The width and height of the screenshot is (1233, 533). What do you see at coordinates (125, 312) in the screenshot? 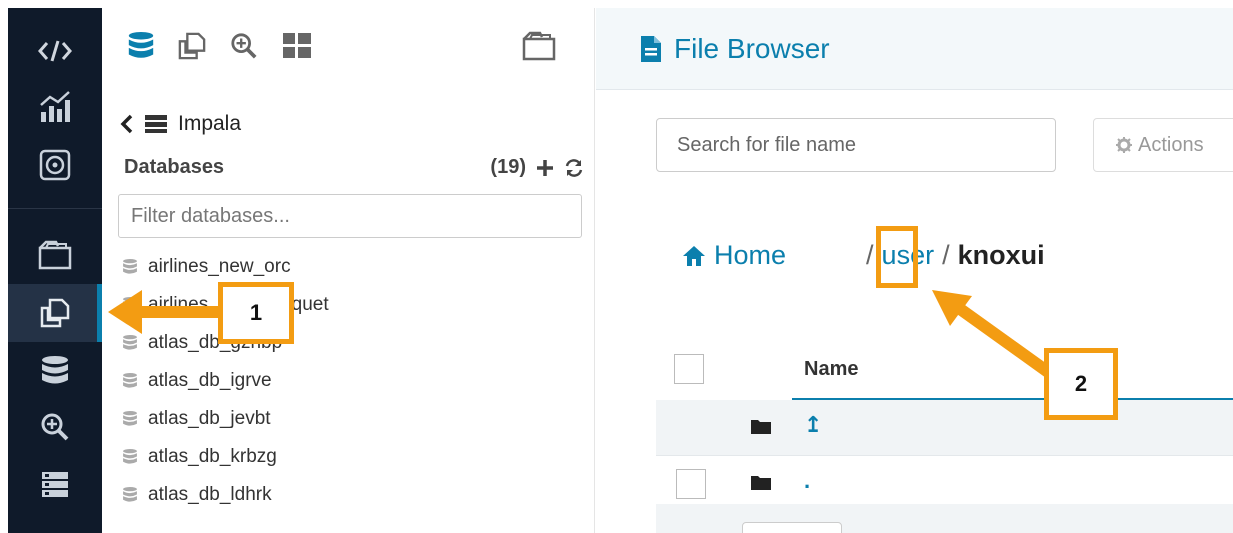
I see `arrow-1-head` at bounding box center [125, 312].